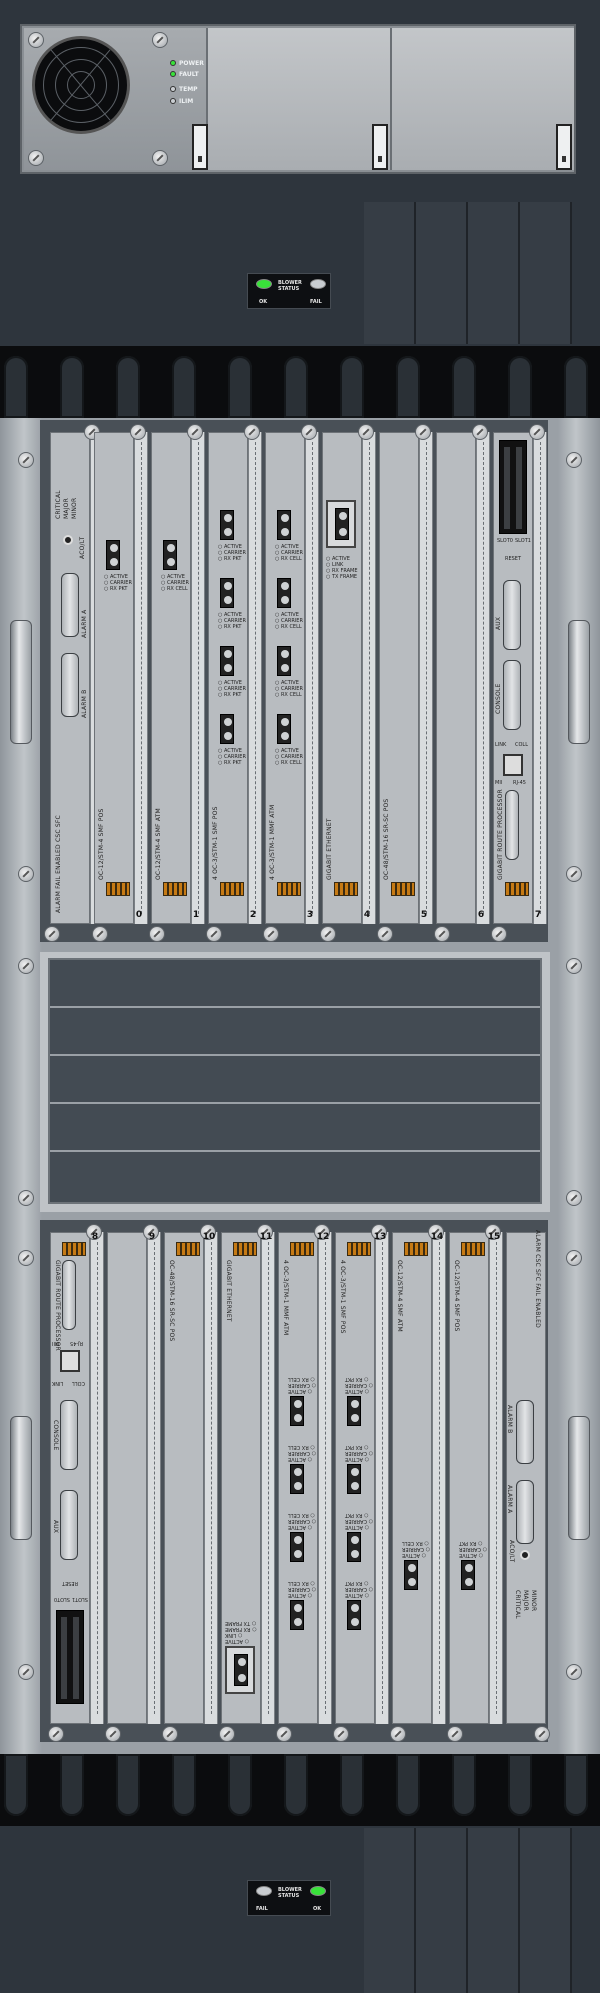  What do you see at coordinates (329, 849) in the screenshot?
I see `card-type-label: GIGABIT ETHERNET` at bounding box center [329, 849].